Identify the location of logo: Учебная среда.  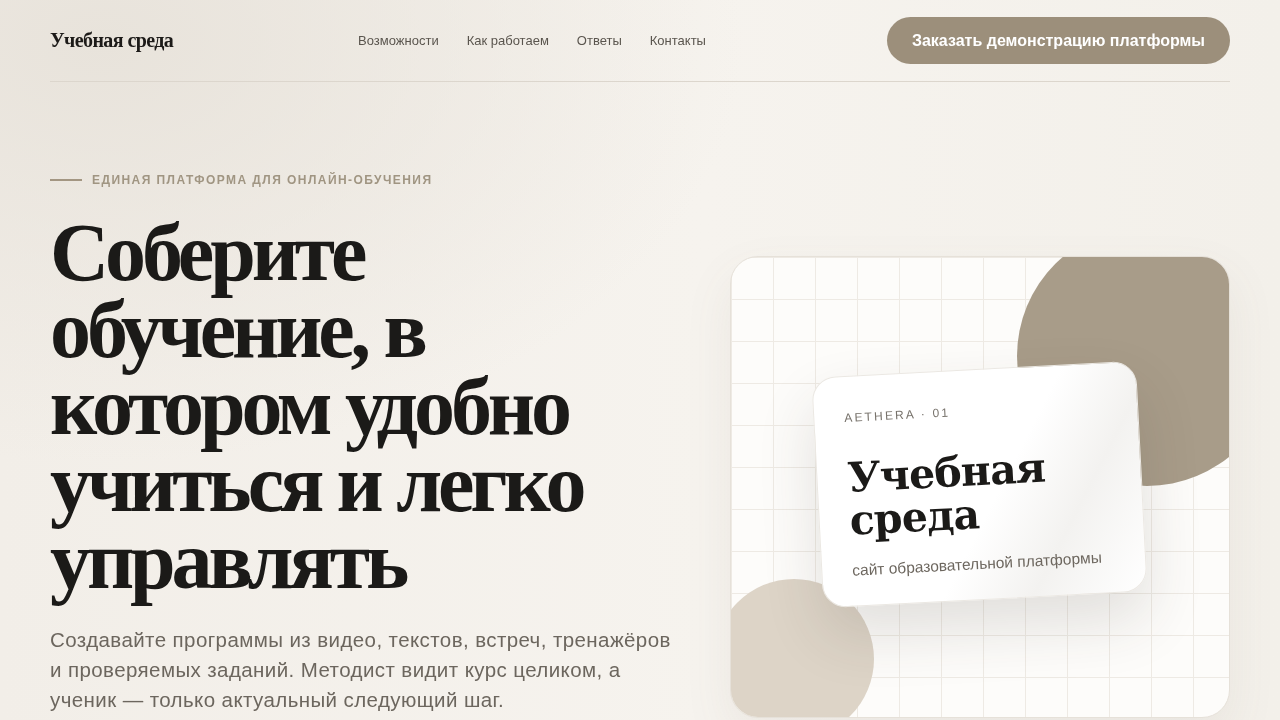
(112, 40).